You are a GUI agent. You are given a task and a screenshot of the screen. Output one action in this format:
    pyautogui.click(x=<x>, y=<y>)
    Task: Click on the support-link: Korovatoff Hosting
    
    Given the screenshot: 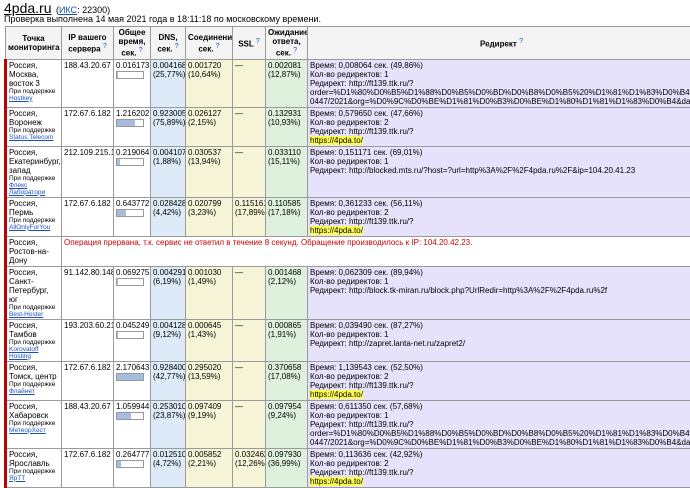 What is the action you would take?
    pyautogui.click(x=24, y=353)
    